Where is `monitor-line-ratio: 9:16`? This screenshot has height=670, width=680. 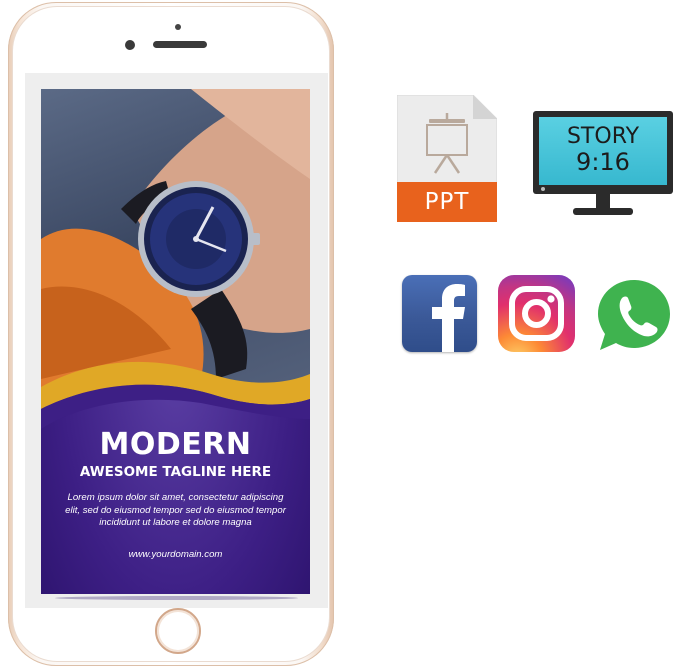 monitor-line-ratio: 9:16 is located at coordinates (603, 162).